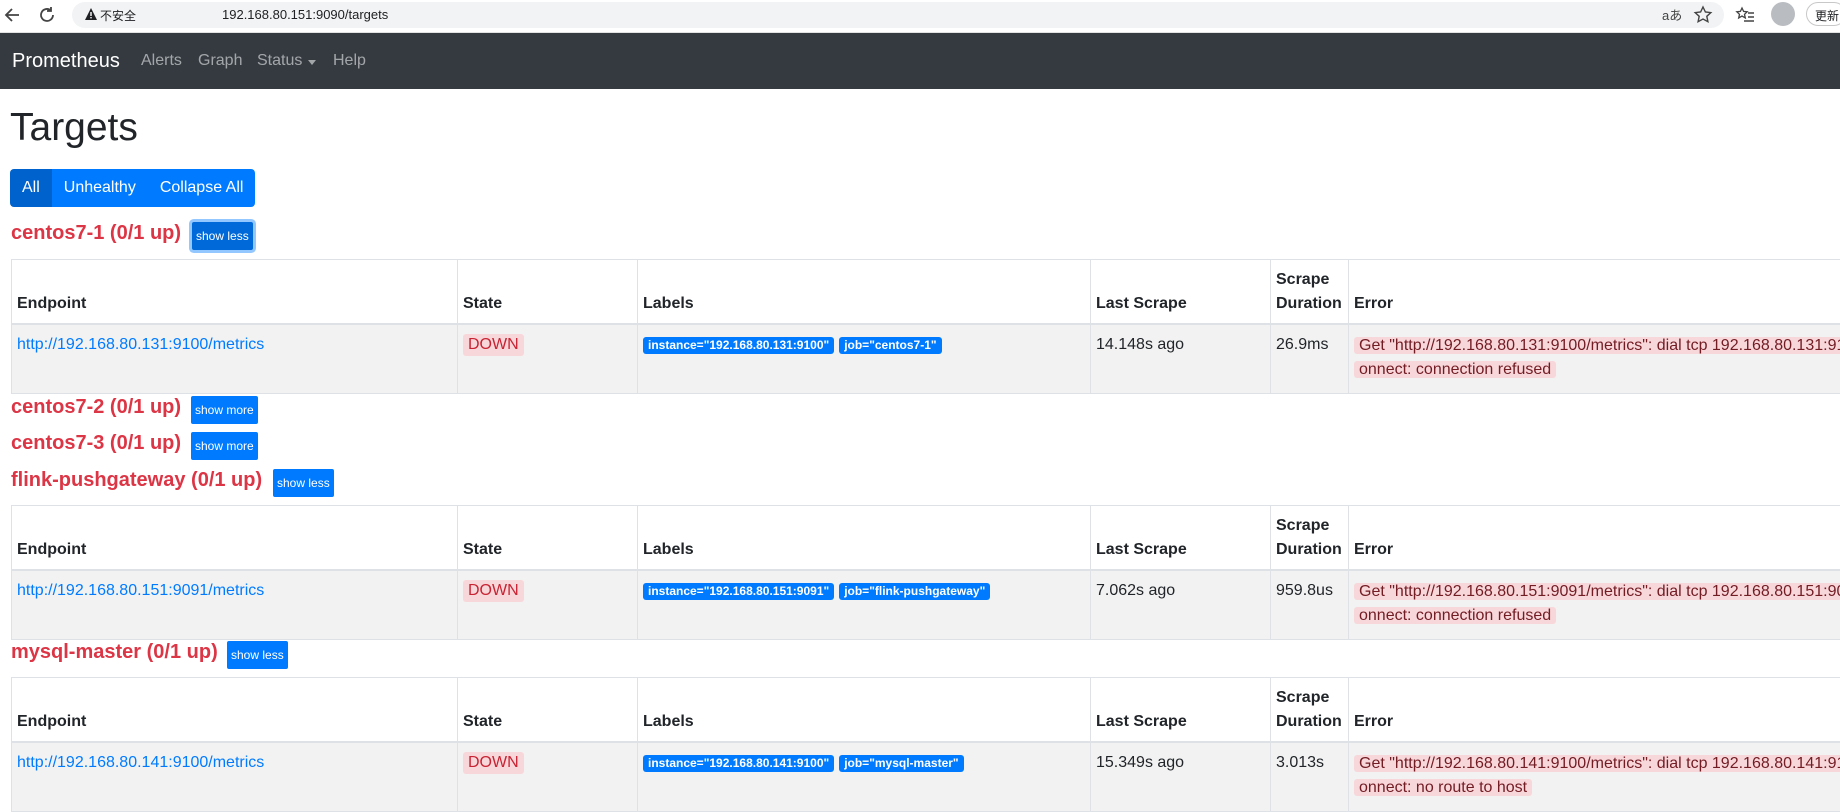  What do you see at coordinates (349, 61) in the screenshot?
I see `nav-help: Help` at bounding box center [349, 61].